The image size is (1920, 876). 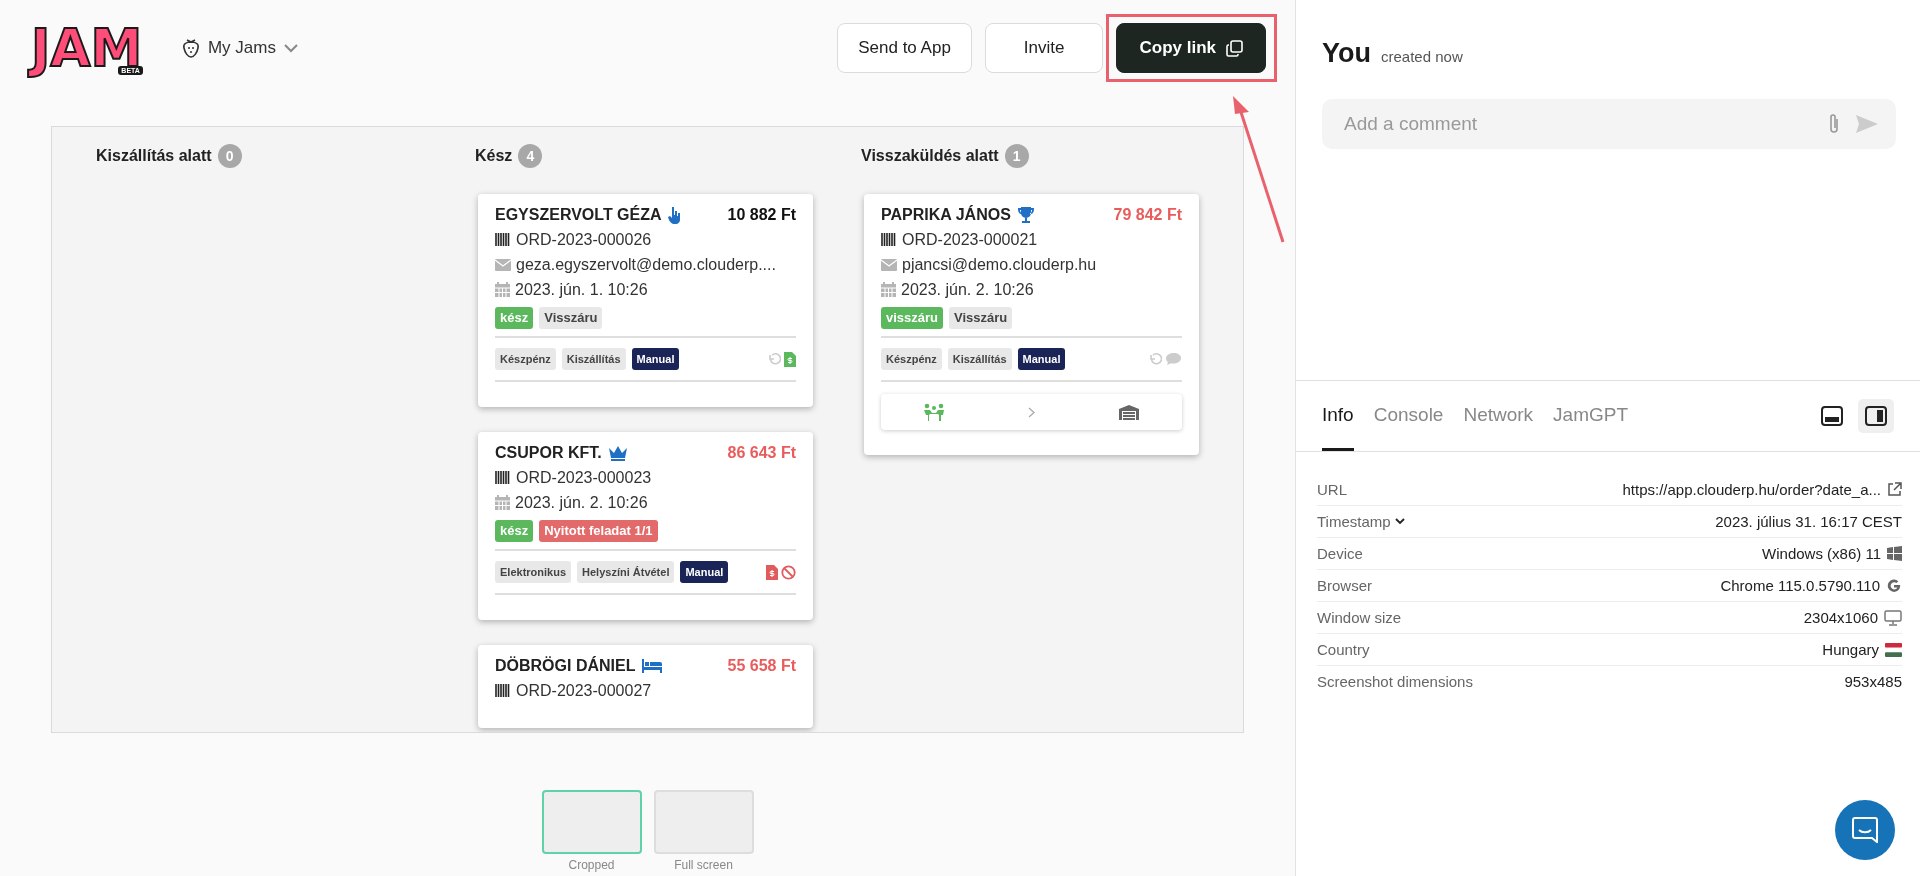 I want to click on comment-box: Add a comment, so click(x=1609, y=124).